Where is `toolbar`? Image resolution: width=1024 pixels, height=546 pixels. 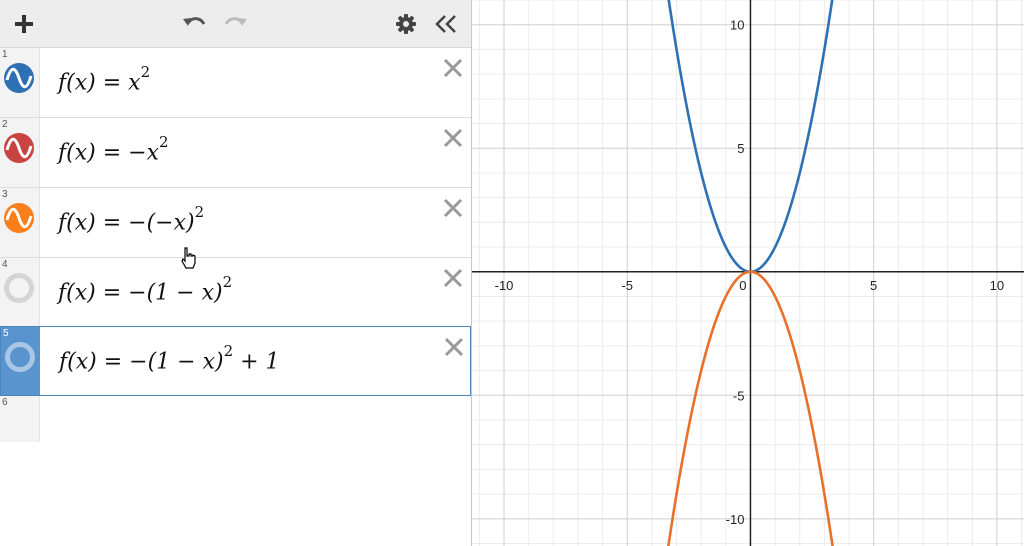 toolbar is located at coordinates (235, 24).